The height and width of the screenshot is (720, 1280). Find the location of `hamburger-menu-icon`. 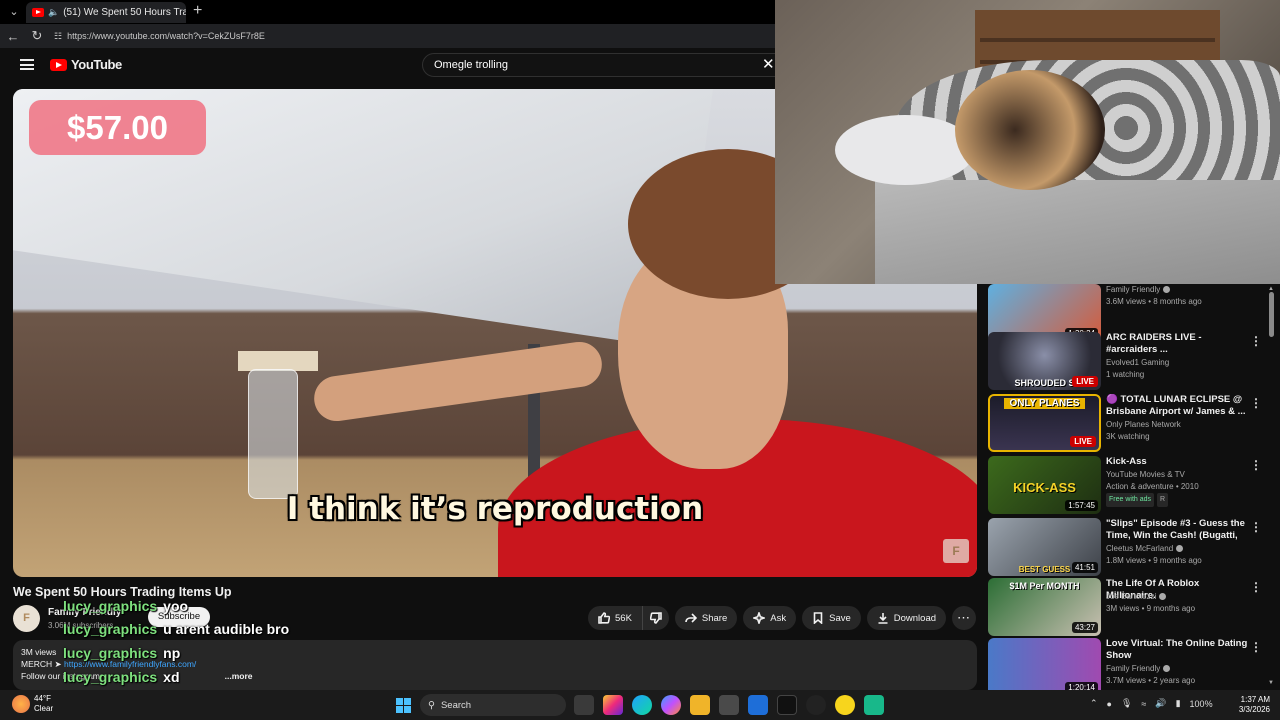

hamburger-menu-icon is located at coordinates (27, 64).